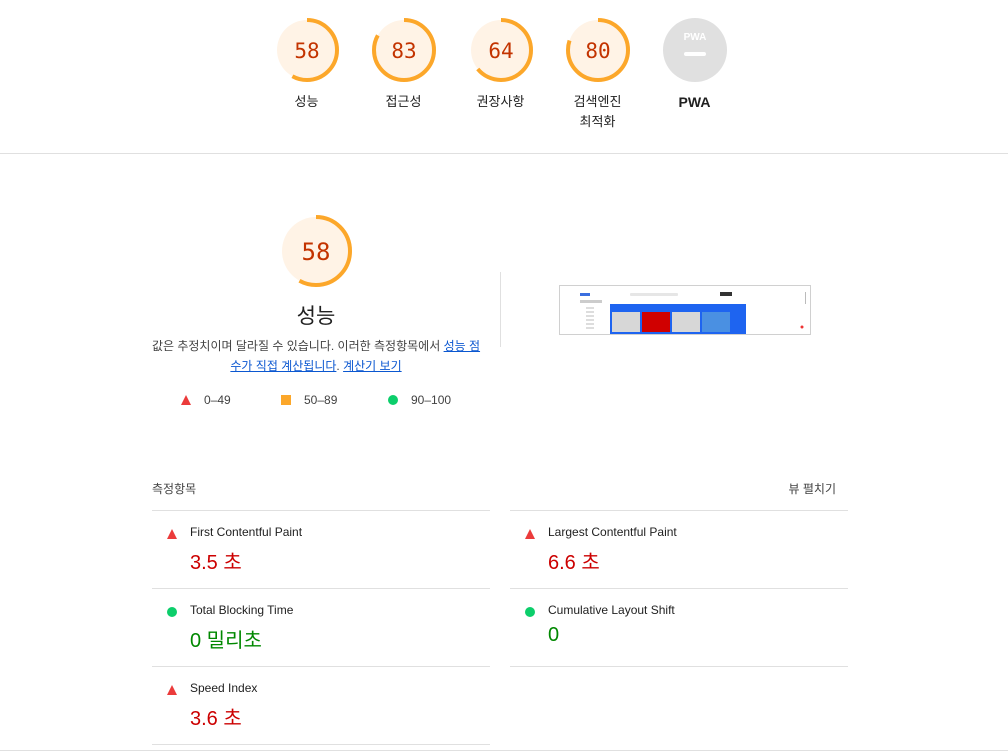 The width and height of the screenshot is (1008, 754). I want to click on gauge-pwa: PWA PWA, so click(694, 65).